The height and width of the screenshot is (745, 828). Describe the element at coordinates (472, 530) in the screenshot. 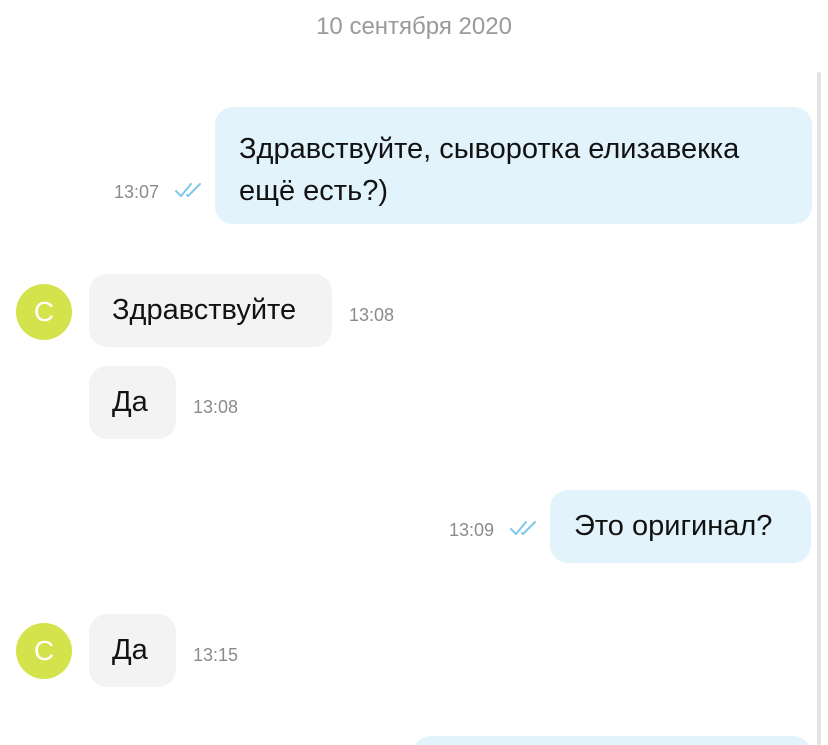

I see `message-time: 13:09` at that location.